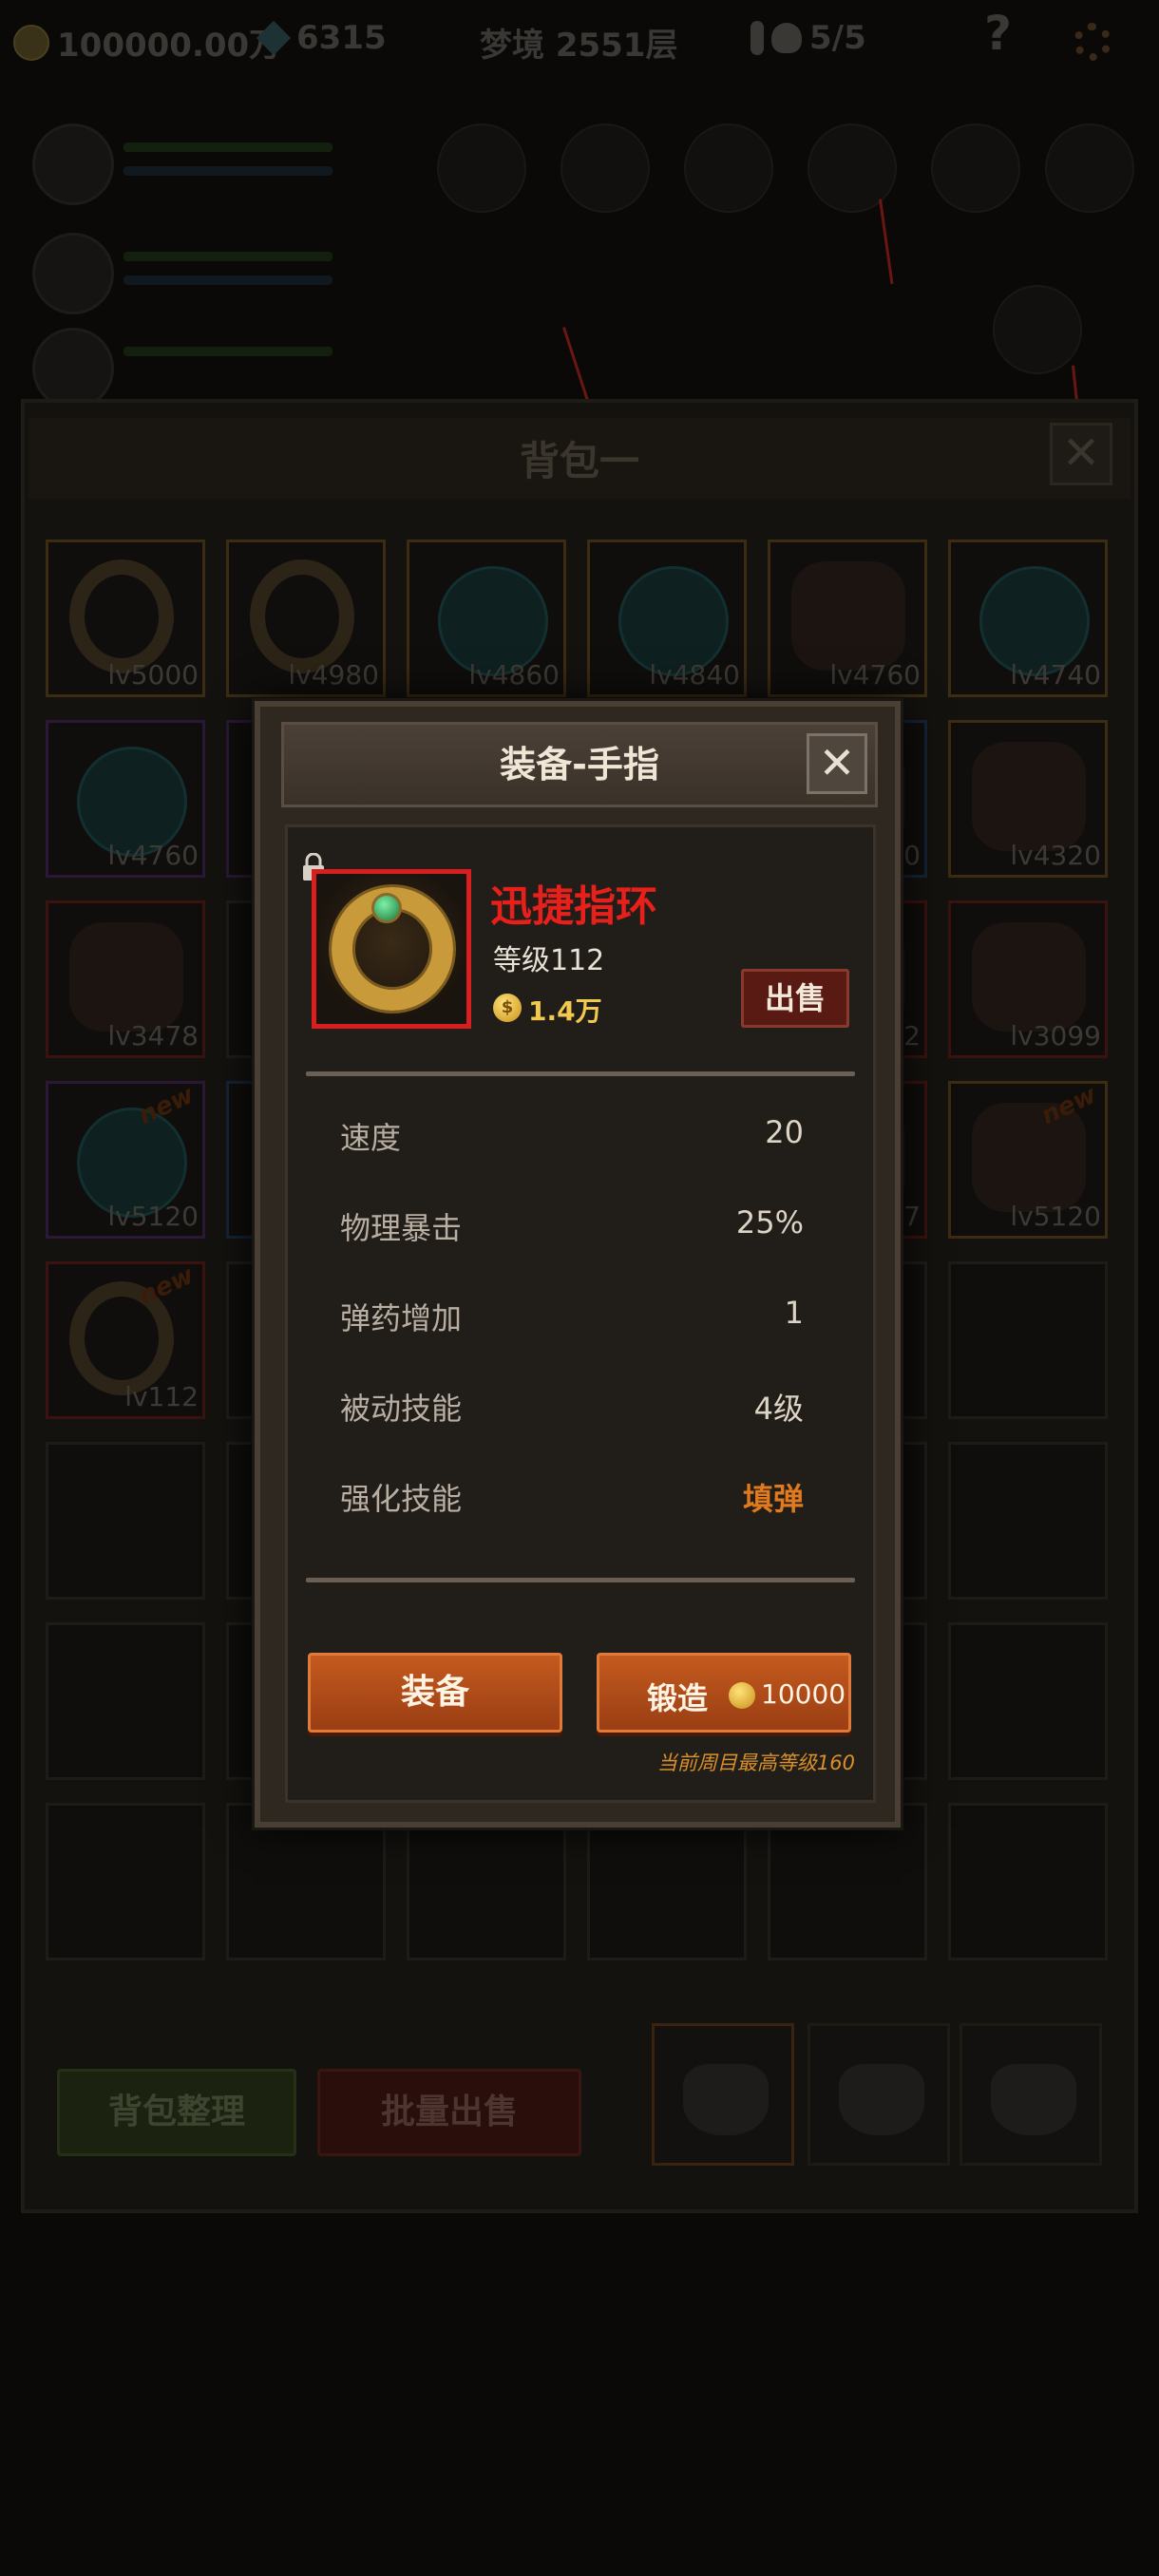 The height and width of the screenshot is (2576, 1159). I want to click on bag-slot: lv3099, so click(1028, 979).